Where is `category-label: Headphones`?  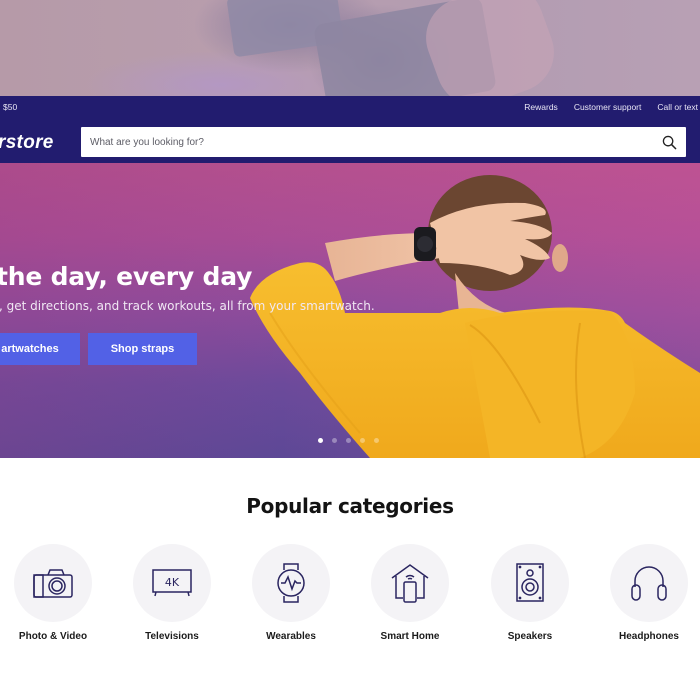 category-label: Headphones is located at coordinates (648, 636).